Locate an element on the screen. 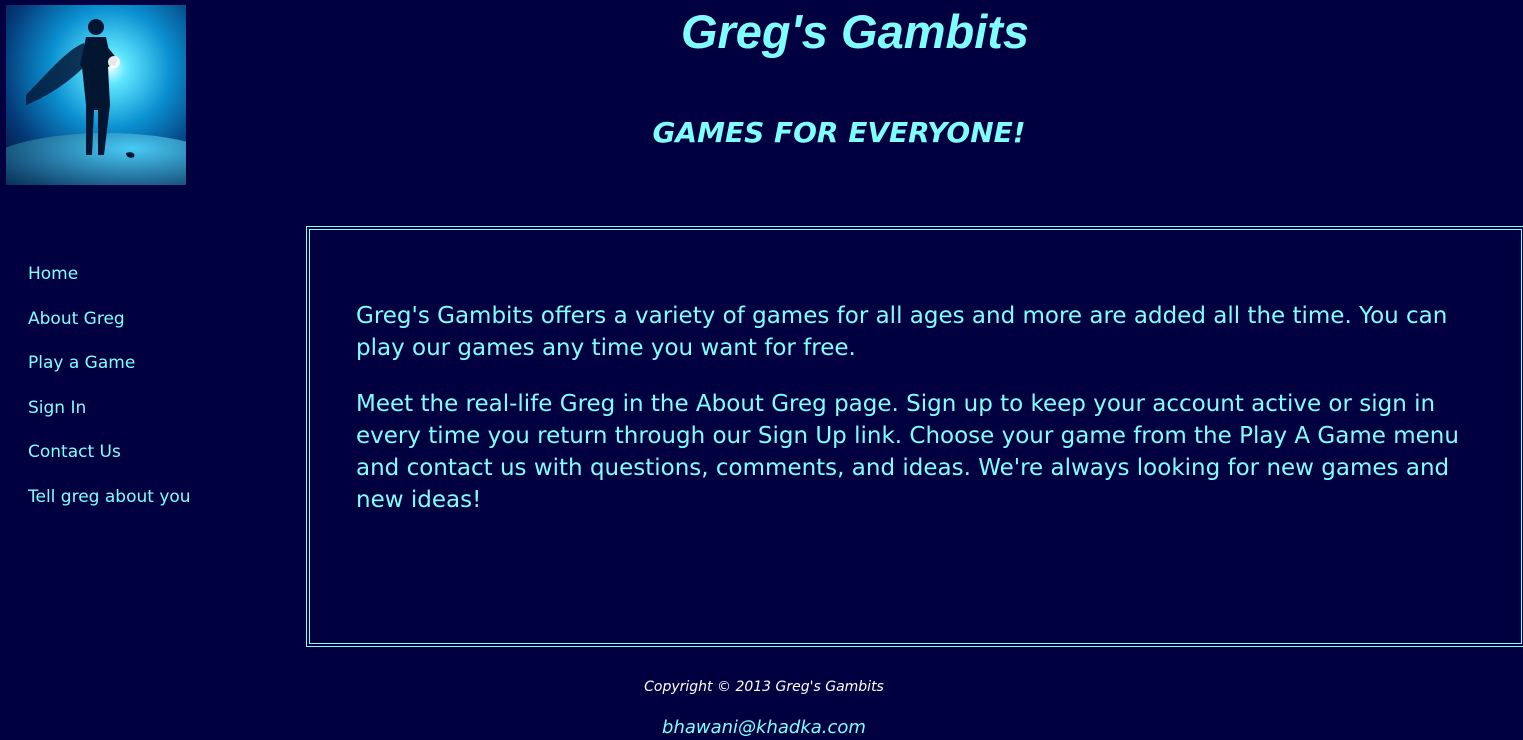 This screenshot has width=1523, height=740. site-title: Greg's Gambits is located at coordinates (855, 31).